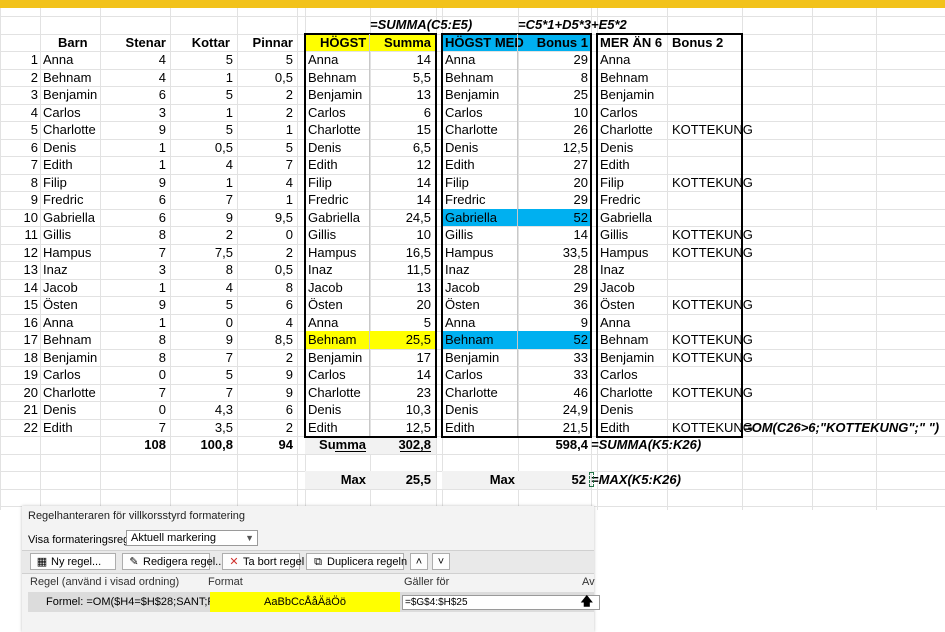 The height and width of the screenshot is (632, 945). Describe the element at coordinates (133, 444) in the screenshot. I see `total-stenar: 108` at that location.